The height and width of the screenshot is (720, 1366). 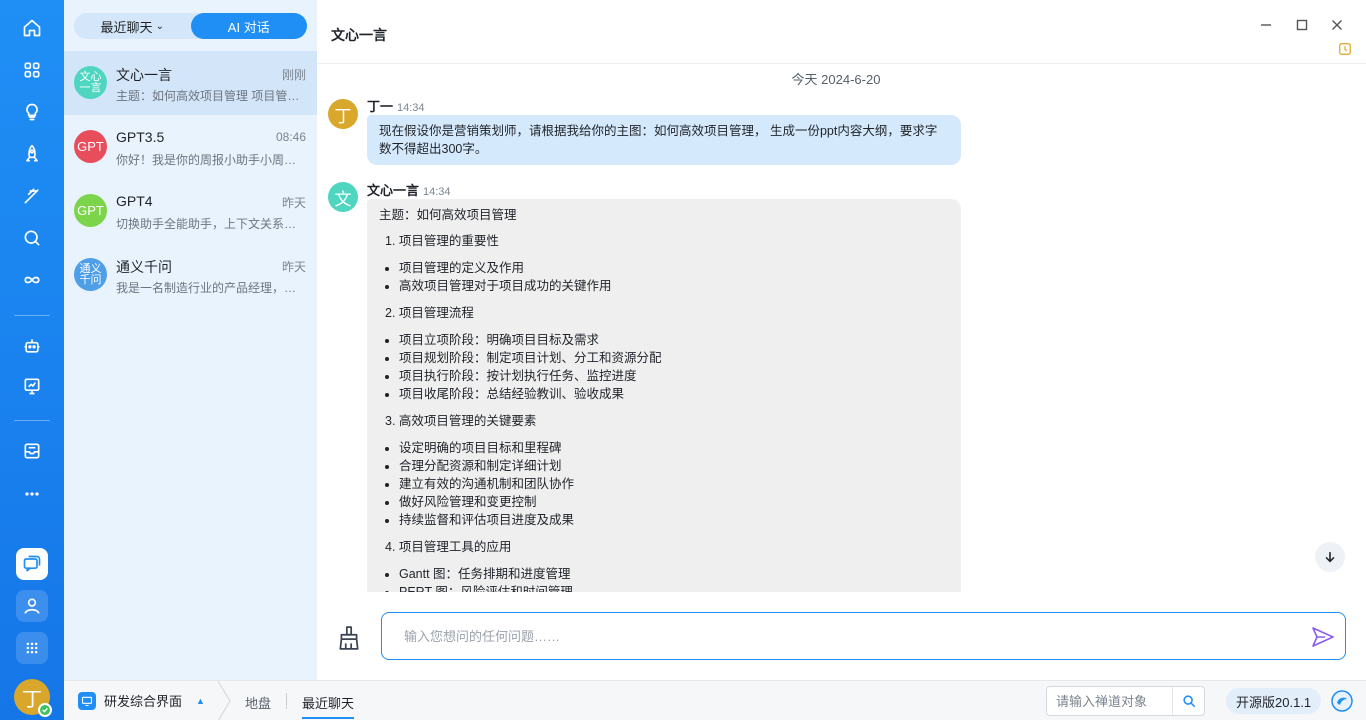 What do you see at coordinates (159, 26) in the screenshot?
I see `chevron-down-icon: ⌄` at bounding box center [159, 26].